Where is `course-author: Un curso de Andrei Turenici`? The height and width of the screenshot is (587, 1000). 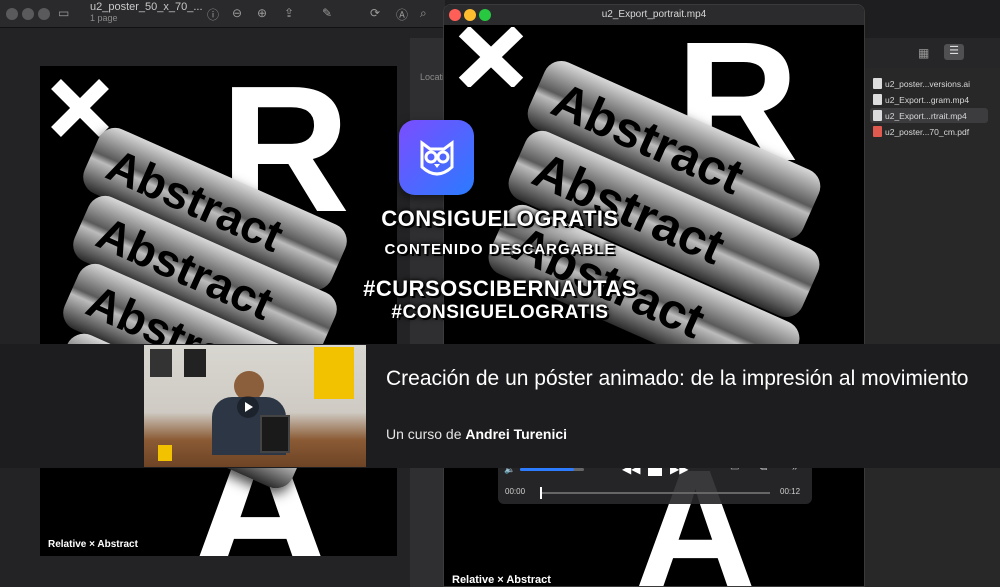 course-author: Un curso de Andrei Turenici is located at coordinates (476, 434).